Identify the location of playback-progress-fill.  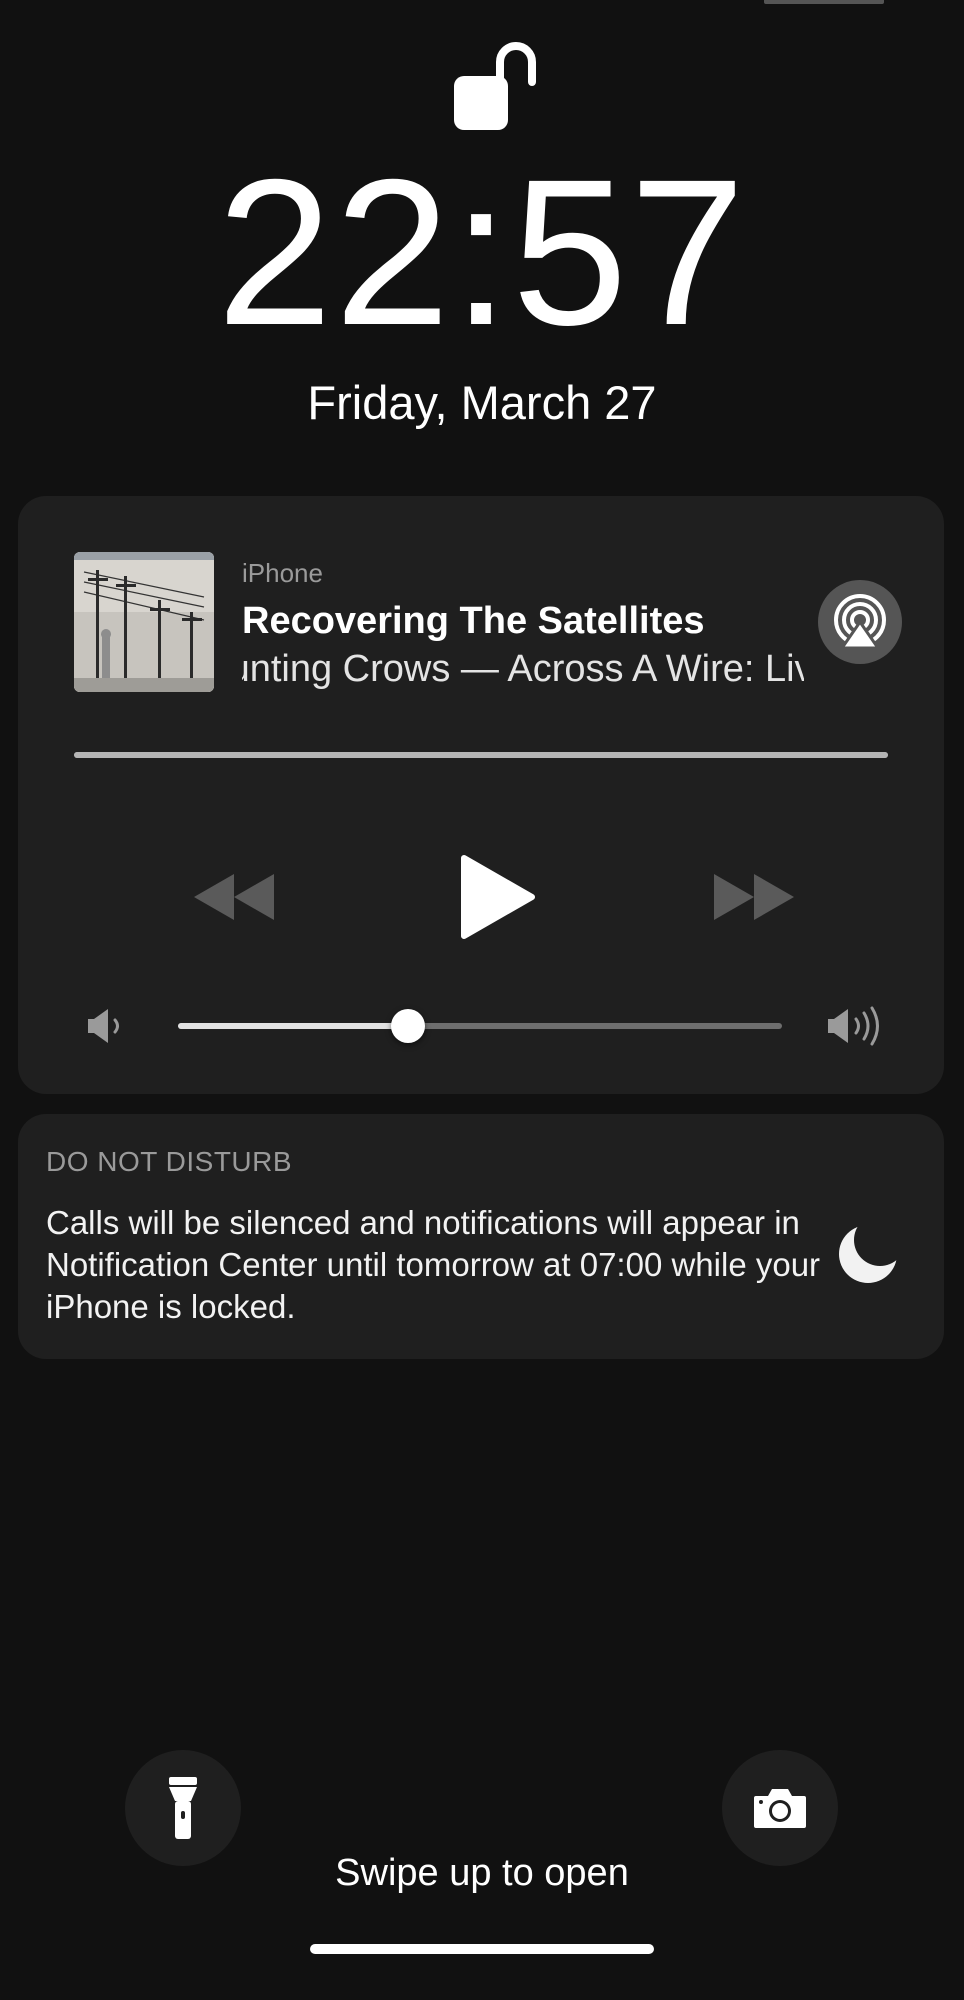
(481, 755).